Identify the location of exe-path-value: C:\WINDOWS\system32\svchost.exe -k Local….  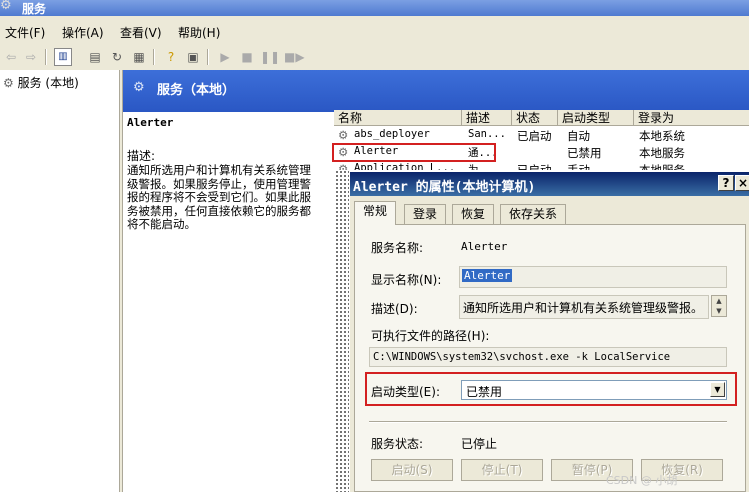
(522, 357).